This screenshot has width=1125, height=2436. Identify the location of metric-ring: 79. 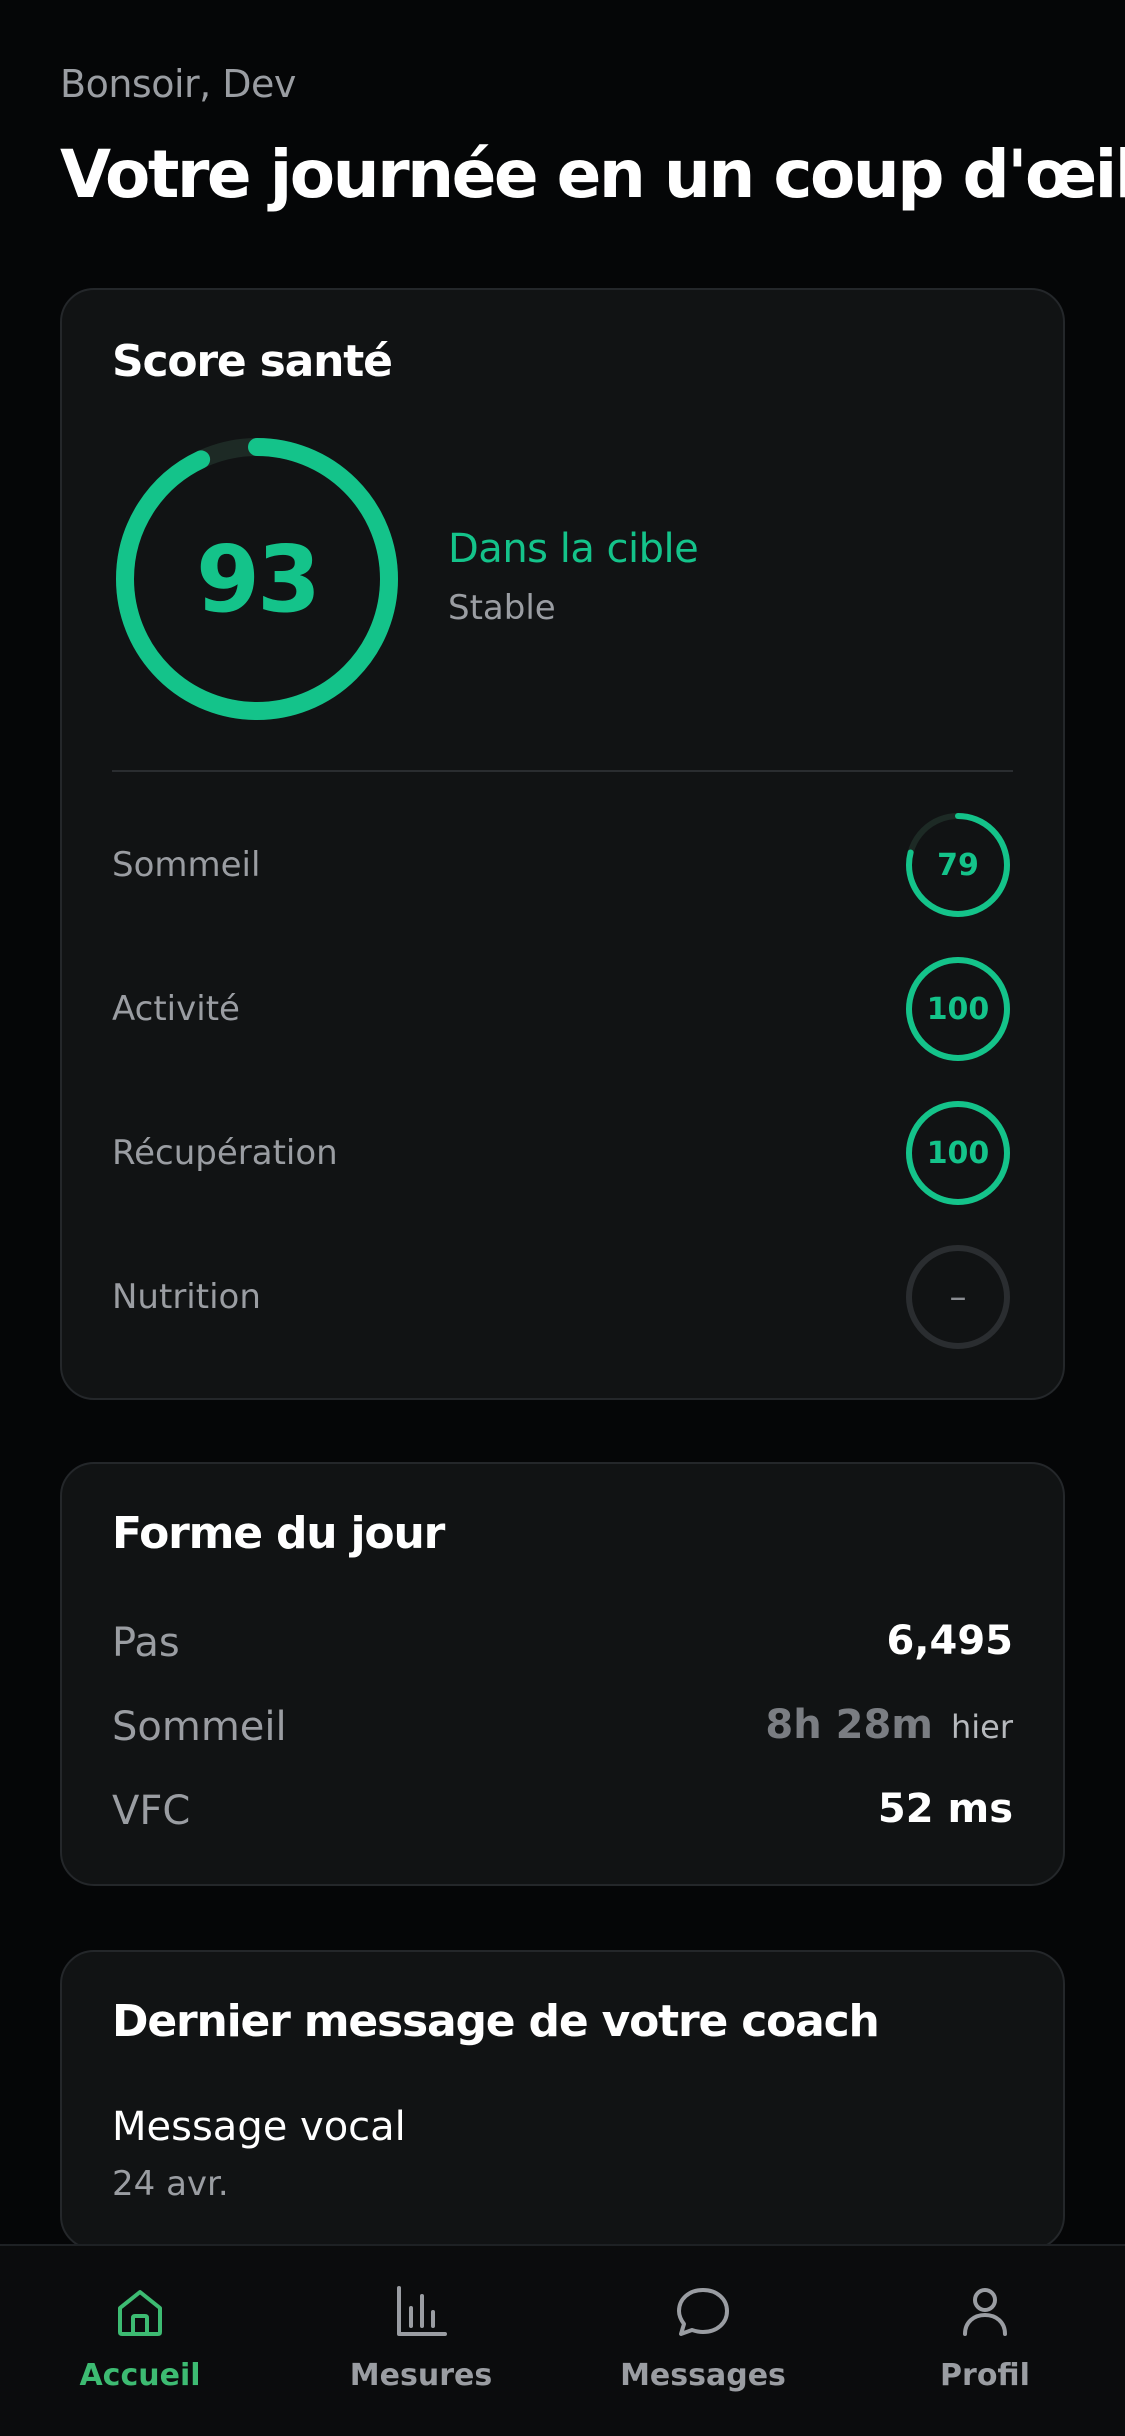
(958, 865).